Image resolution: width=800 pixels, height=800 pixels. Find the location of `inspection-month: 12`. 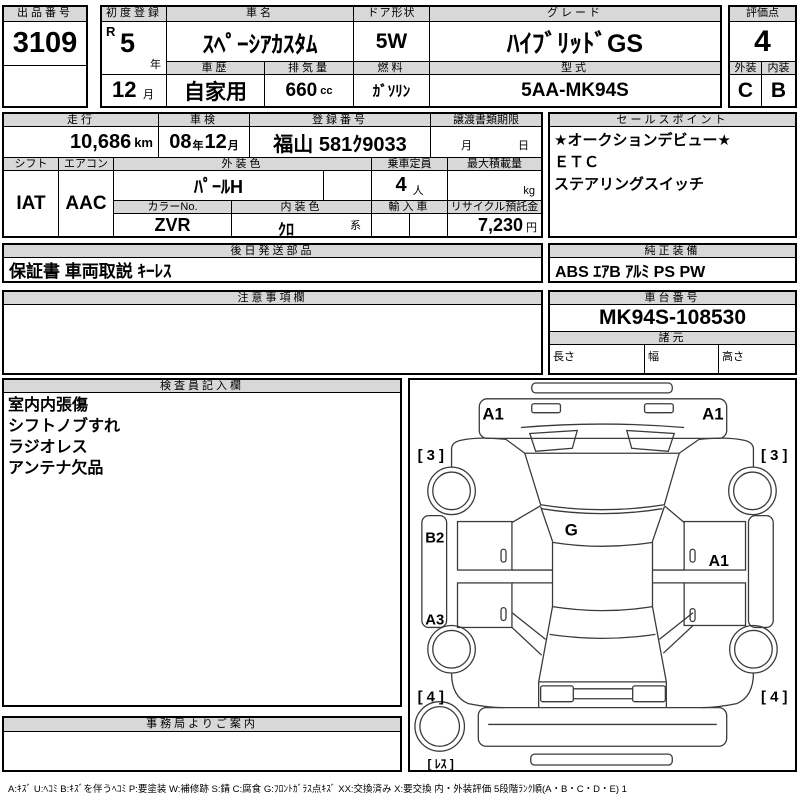

inspection-month: 12 is located at coordinates (215, 141).